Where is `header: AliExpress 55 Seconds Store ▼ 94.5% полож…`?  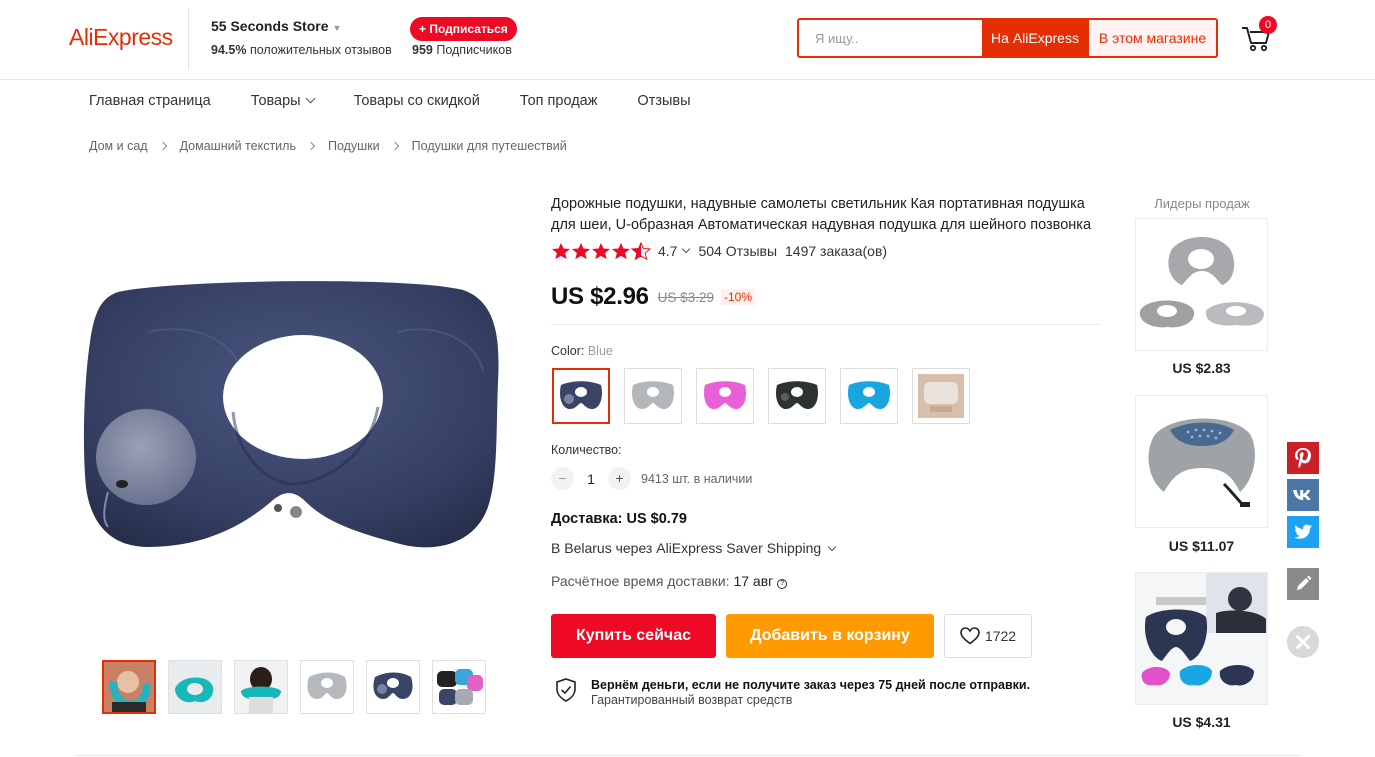 header: AliExpress 55 Seconds Store ▼ 94.5% полож… is located at coordinates (687, 40).